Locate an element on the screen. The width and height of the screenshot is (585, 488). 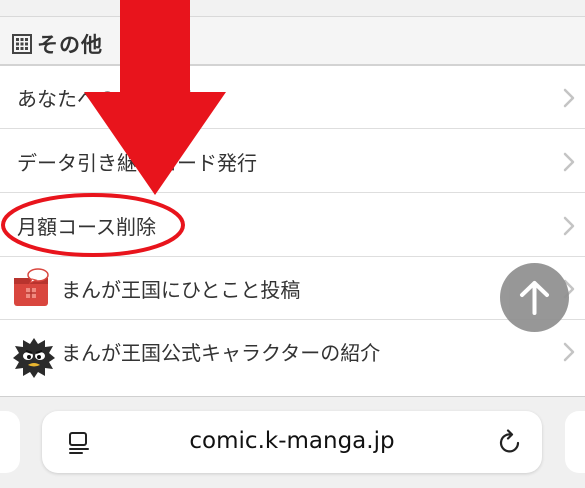
reload-icon is located at coordinates (510, 442).